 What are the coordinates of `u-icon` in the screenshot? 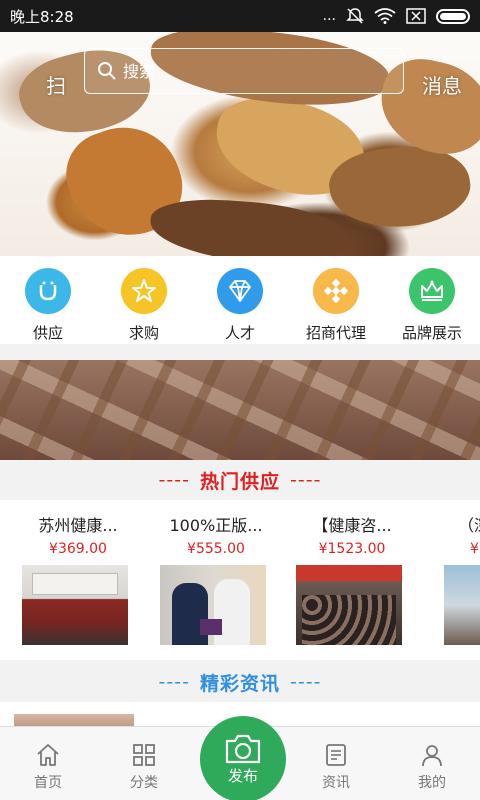 It's located at (48, 291).